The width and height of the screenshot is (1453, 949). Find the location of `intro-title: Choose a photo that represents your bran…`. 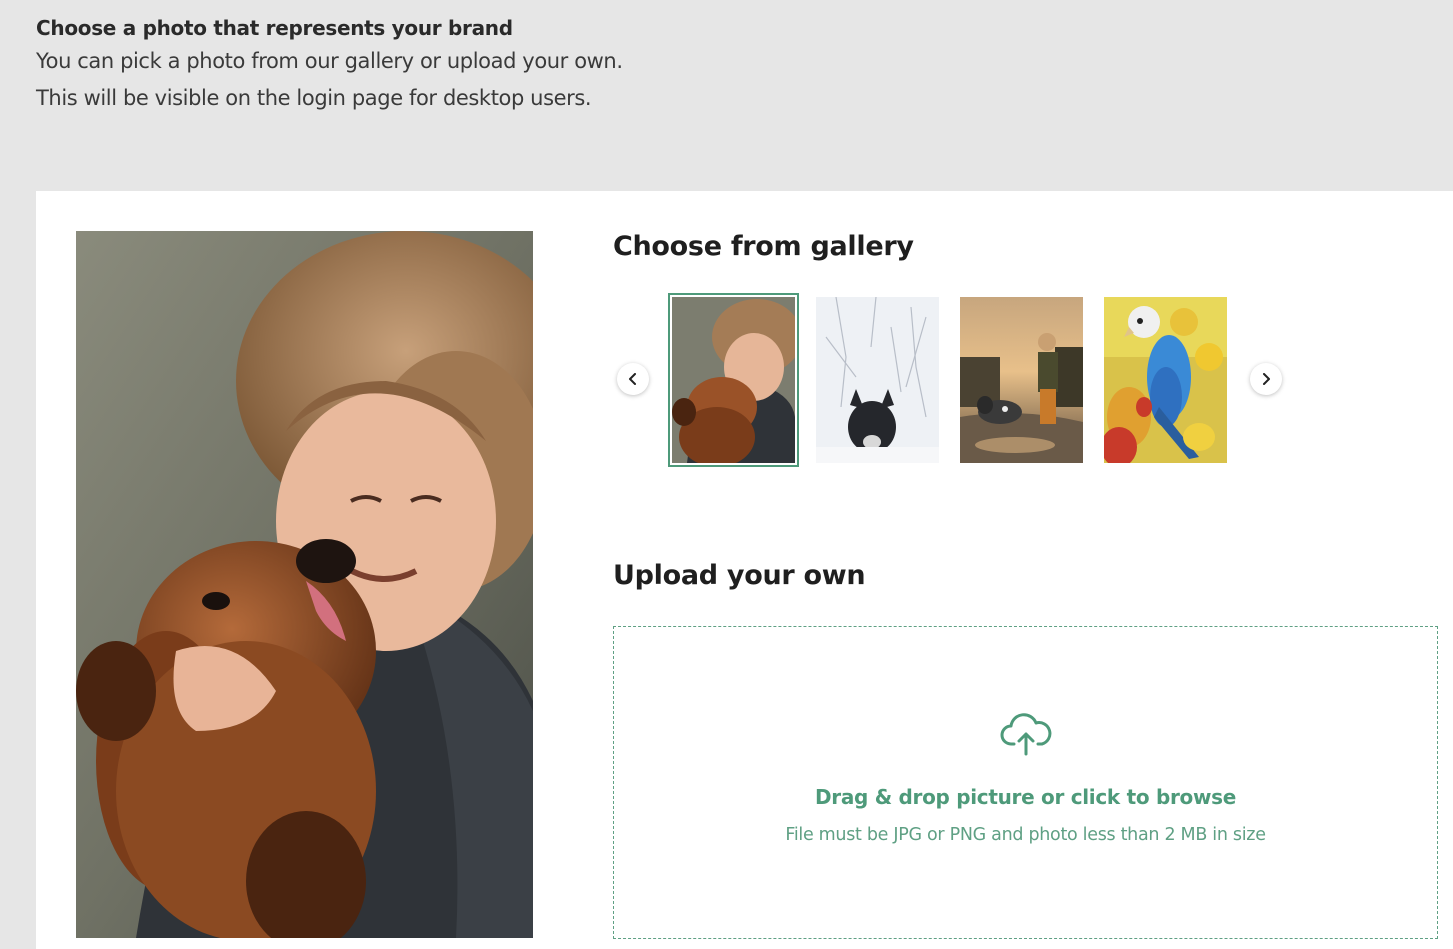

intro-title: Choose a photo that represents your bran… is located at coordinates (274, 28).